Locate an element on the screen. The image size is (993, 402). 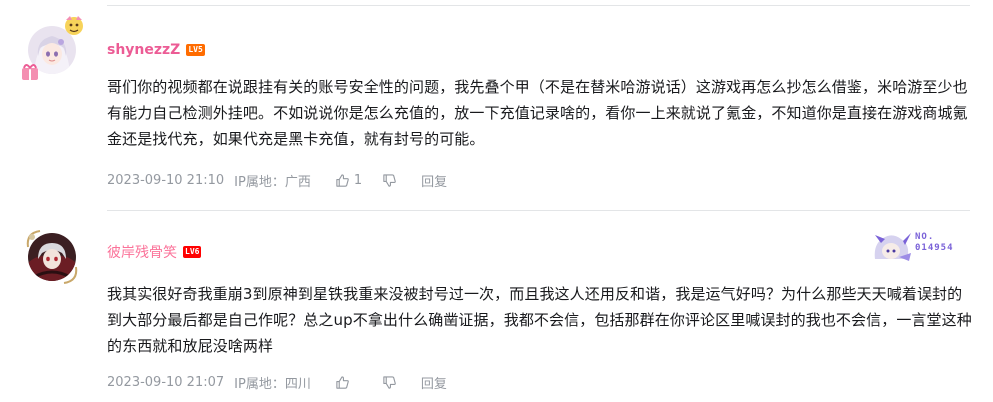
pendant-gift-icon is located at coordinates (30, 72).